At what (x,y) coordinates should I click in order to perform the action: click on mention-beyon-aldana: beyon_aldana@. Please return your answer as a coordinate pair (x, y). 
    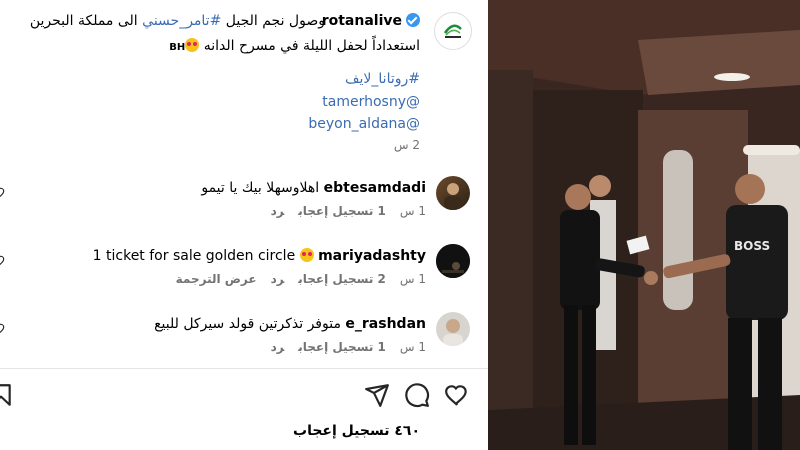
    Looking at the image, I should click on (364, 124).